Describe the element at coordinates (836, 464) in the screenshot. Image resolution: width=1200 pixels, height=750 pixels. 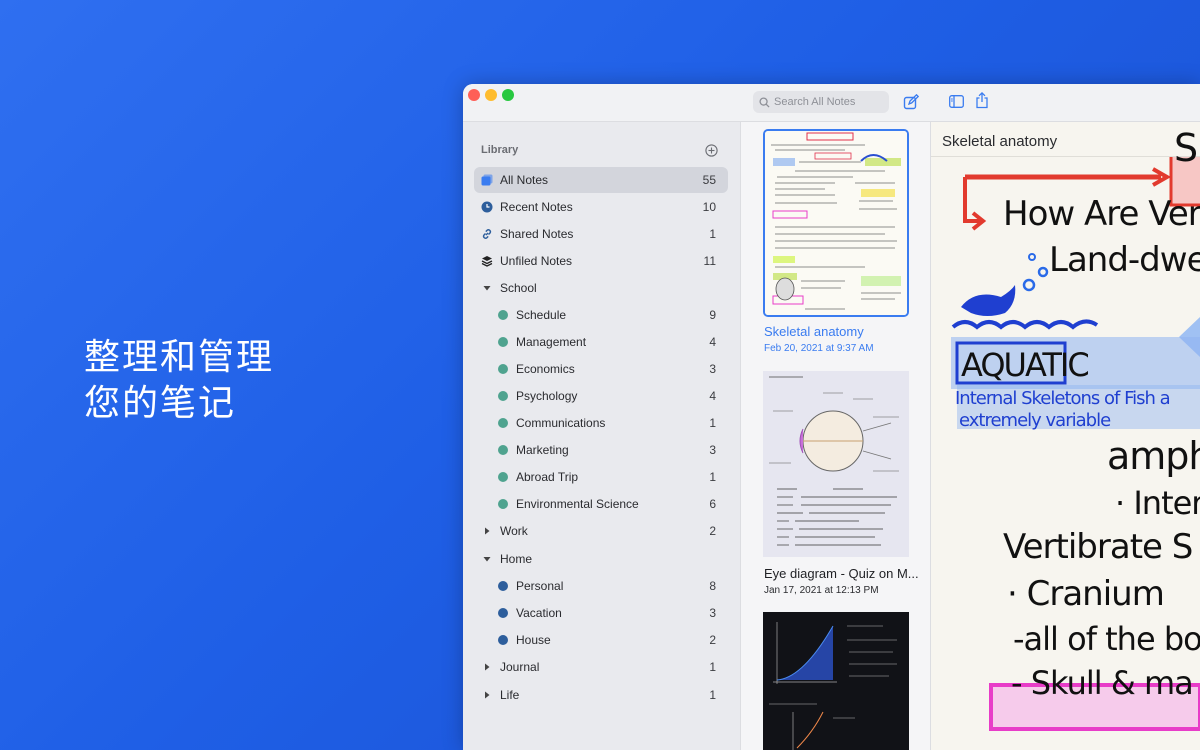
I see `note-thumbnail-eye-diagram` at that location.